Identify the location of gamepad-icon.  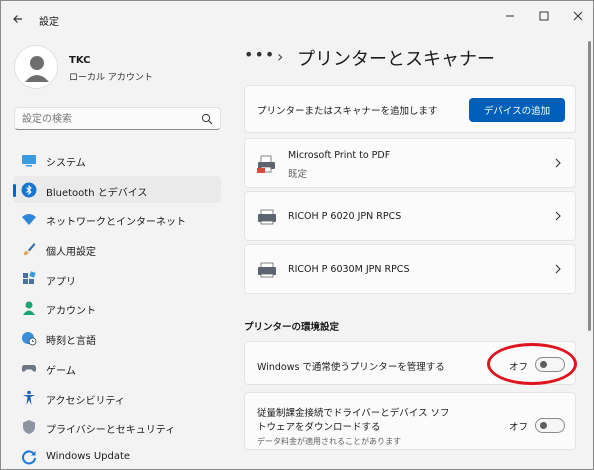
(29, 368).